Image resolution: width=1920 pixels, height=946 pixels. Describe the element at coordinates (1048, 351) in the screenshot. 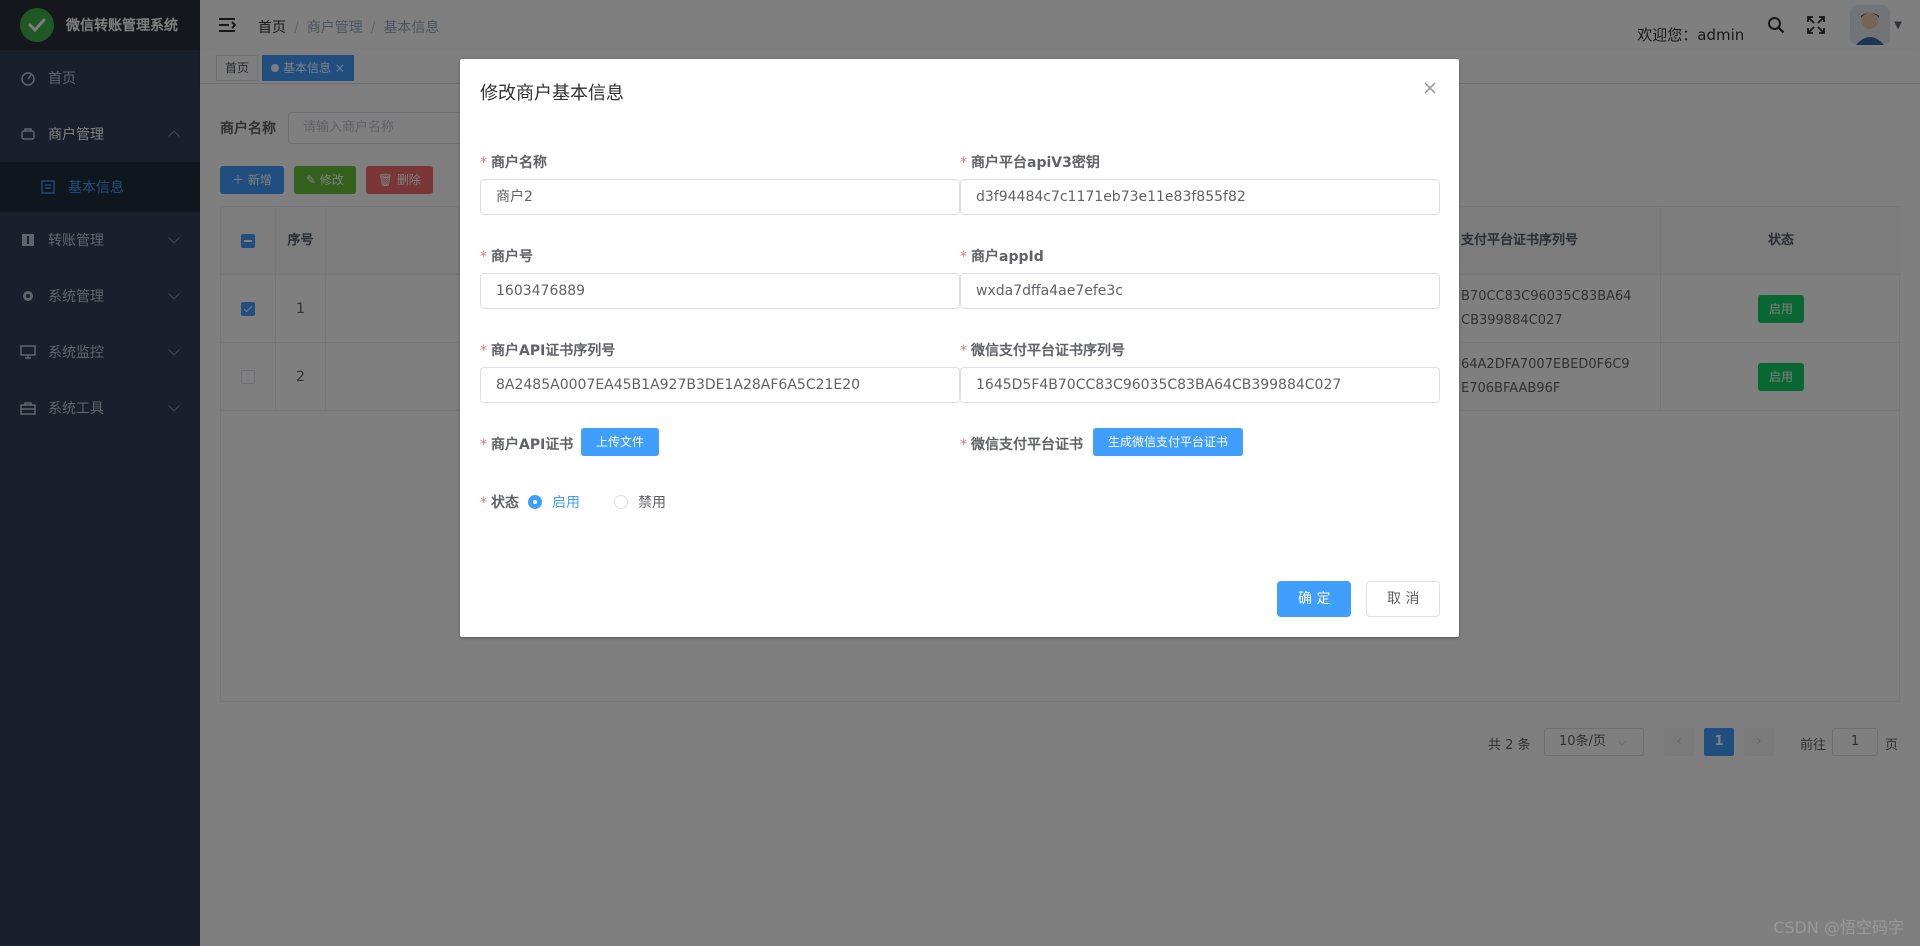

I see `platform-cert-serial-label-text: 微信支付平台证书序列号` at that location.